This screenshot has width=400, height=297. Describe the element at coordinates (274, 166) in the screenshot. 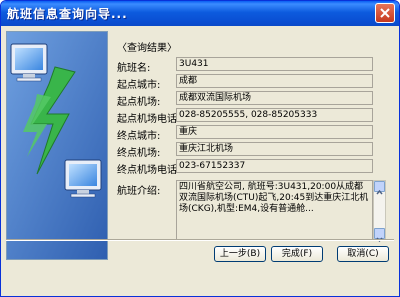

I see `dest-airport-phone-field: 023-67152337` at that location.